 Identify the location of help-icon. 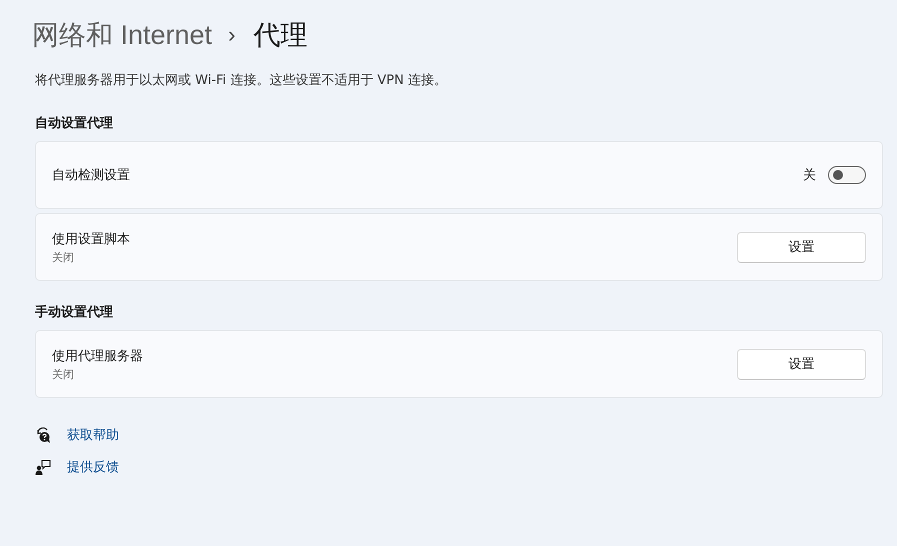
(43, 435).